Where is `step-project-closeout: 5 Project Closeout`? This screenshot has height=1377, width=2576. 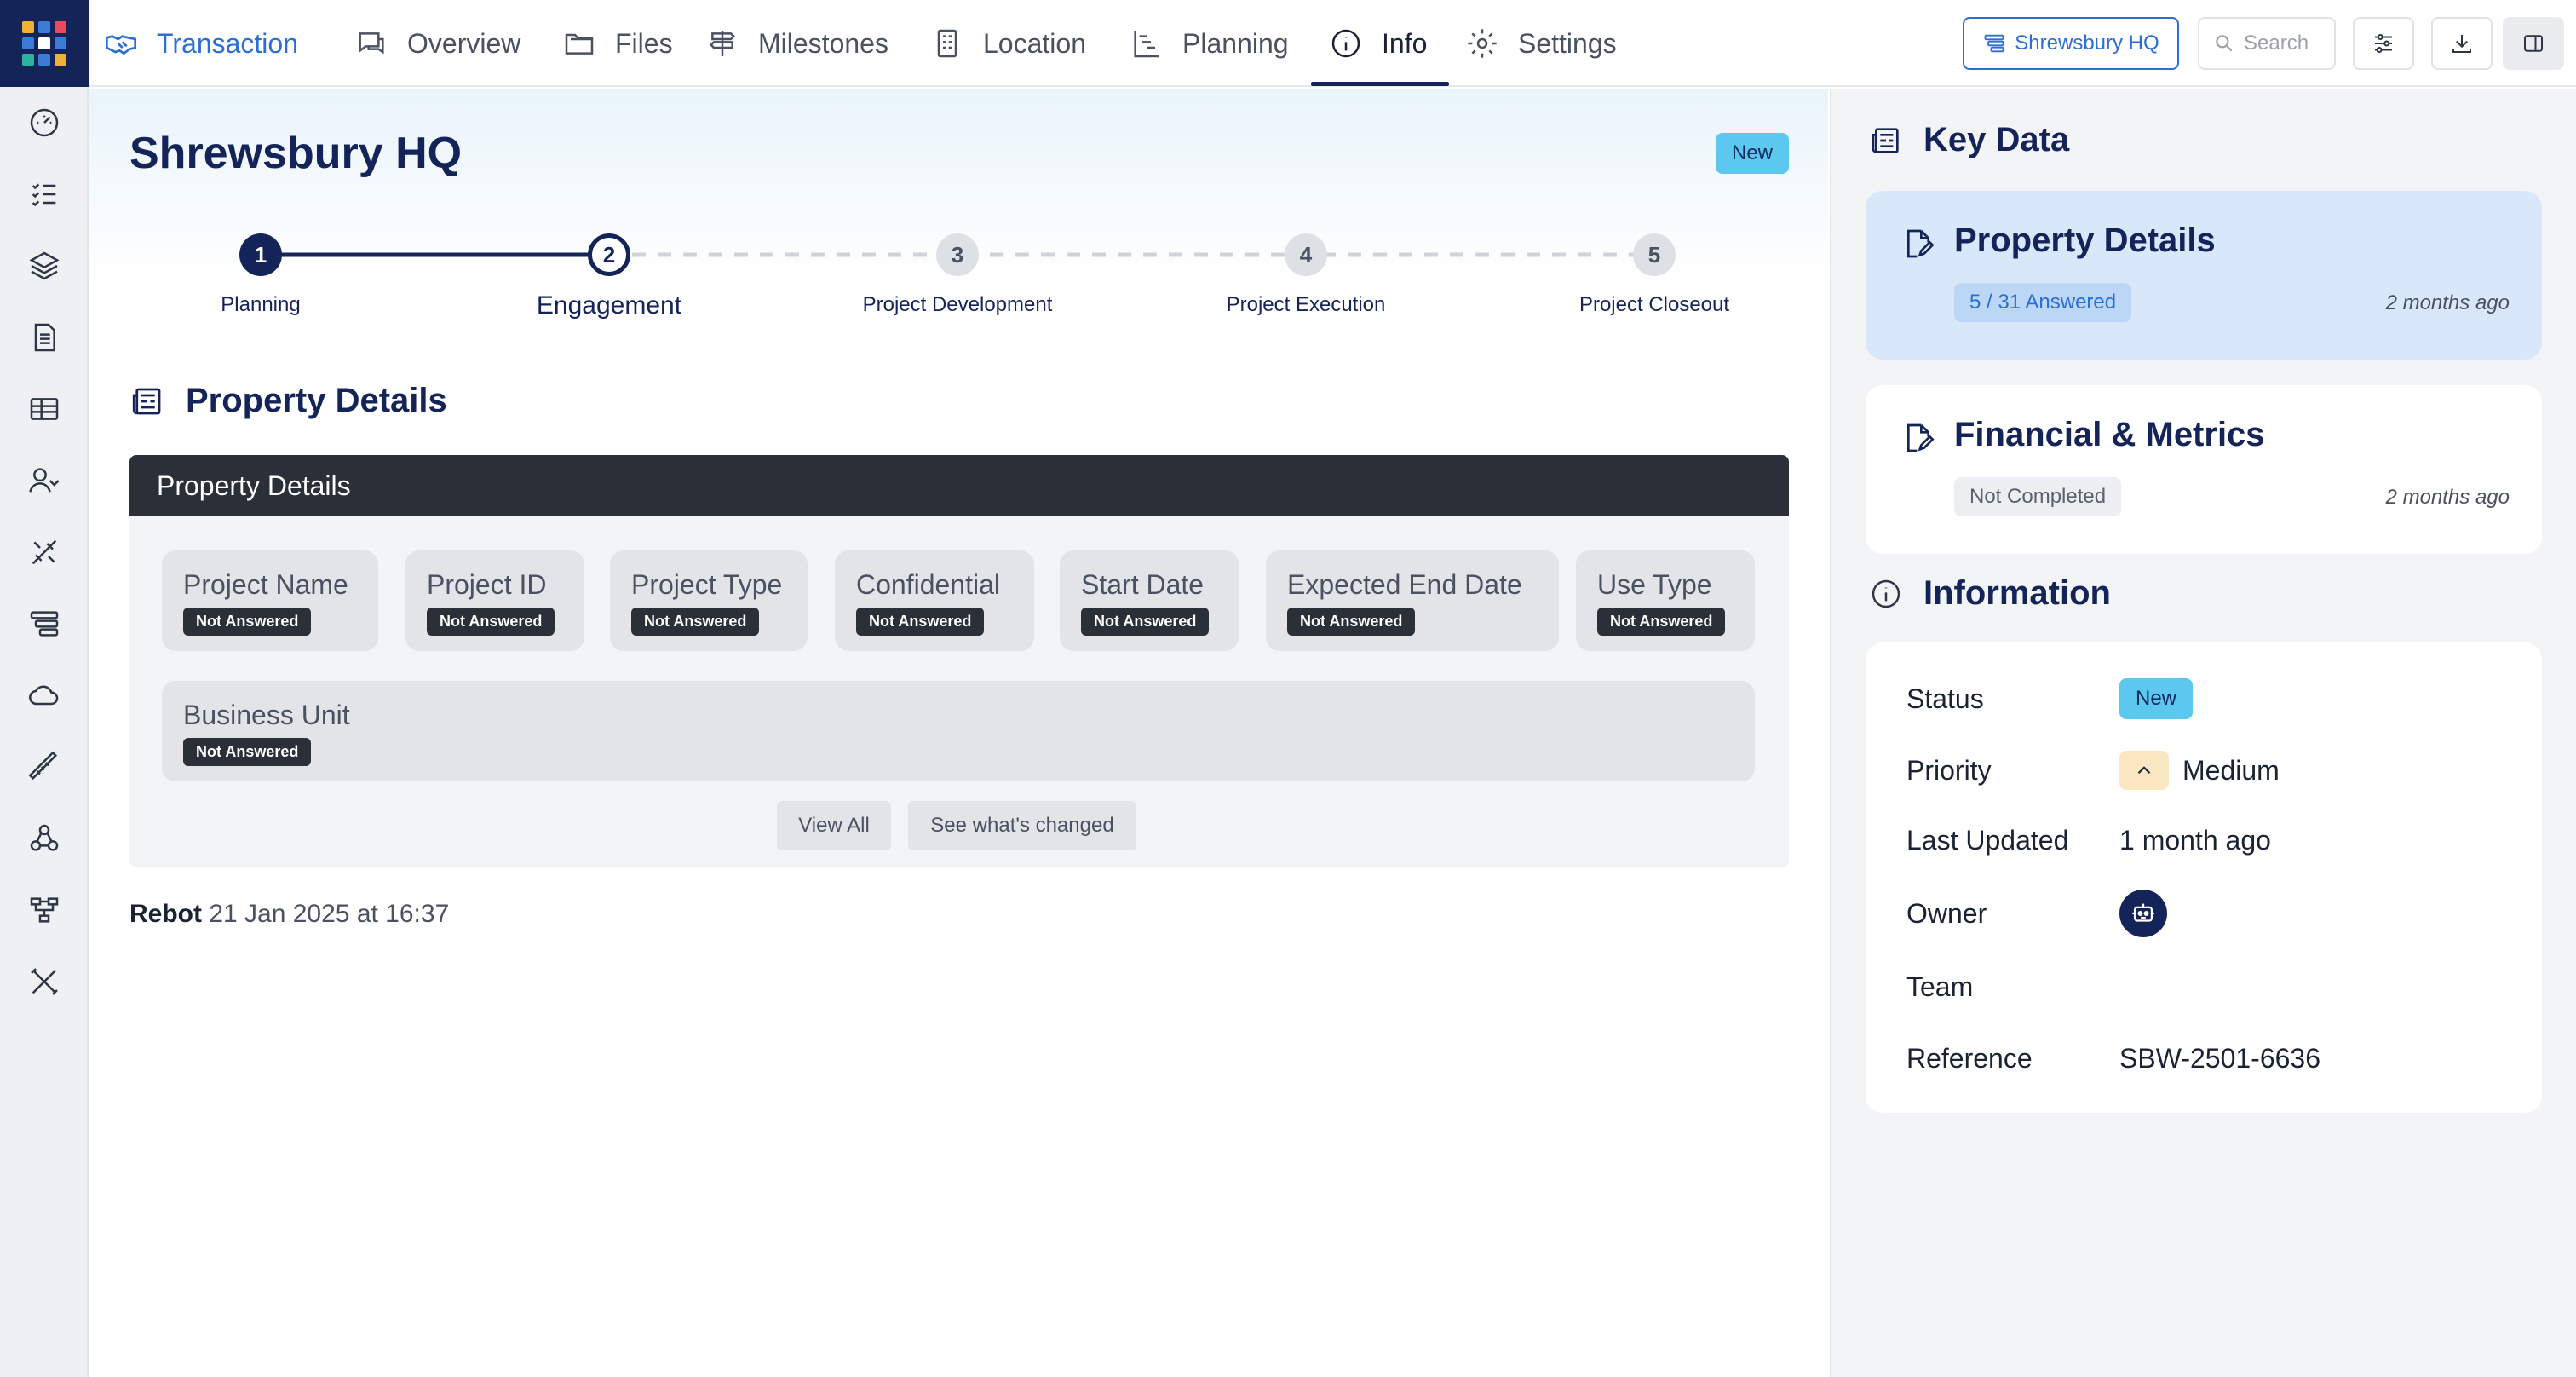 step-project-closeout: 5 Project Closeout is located at coordinates (1655, 275).